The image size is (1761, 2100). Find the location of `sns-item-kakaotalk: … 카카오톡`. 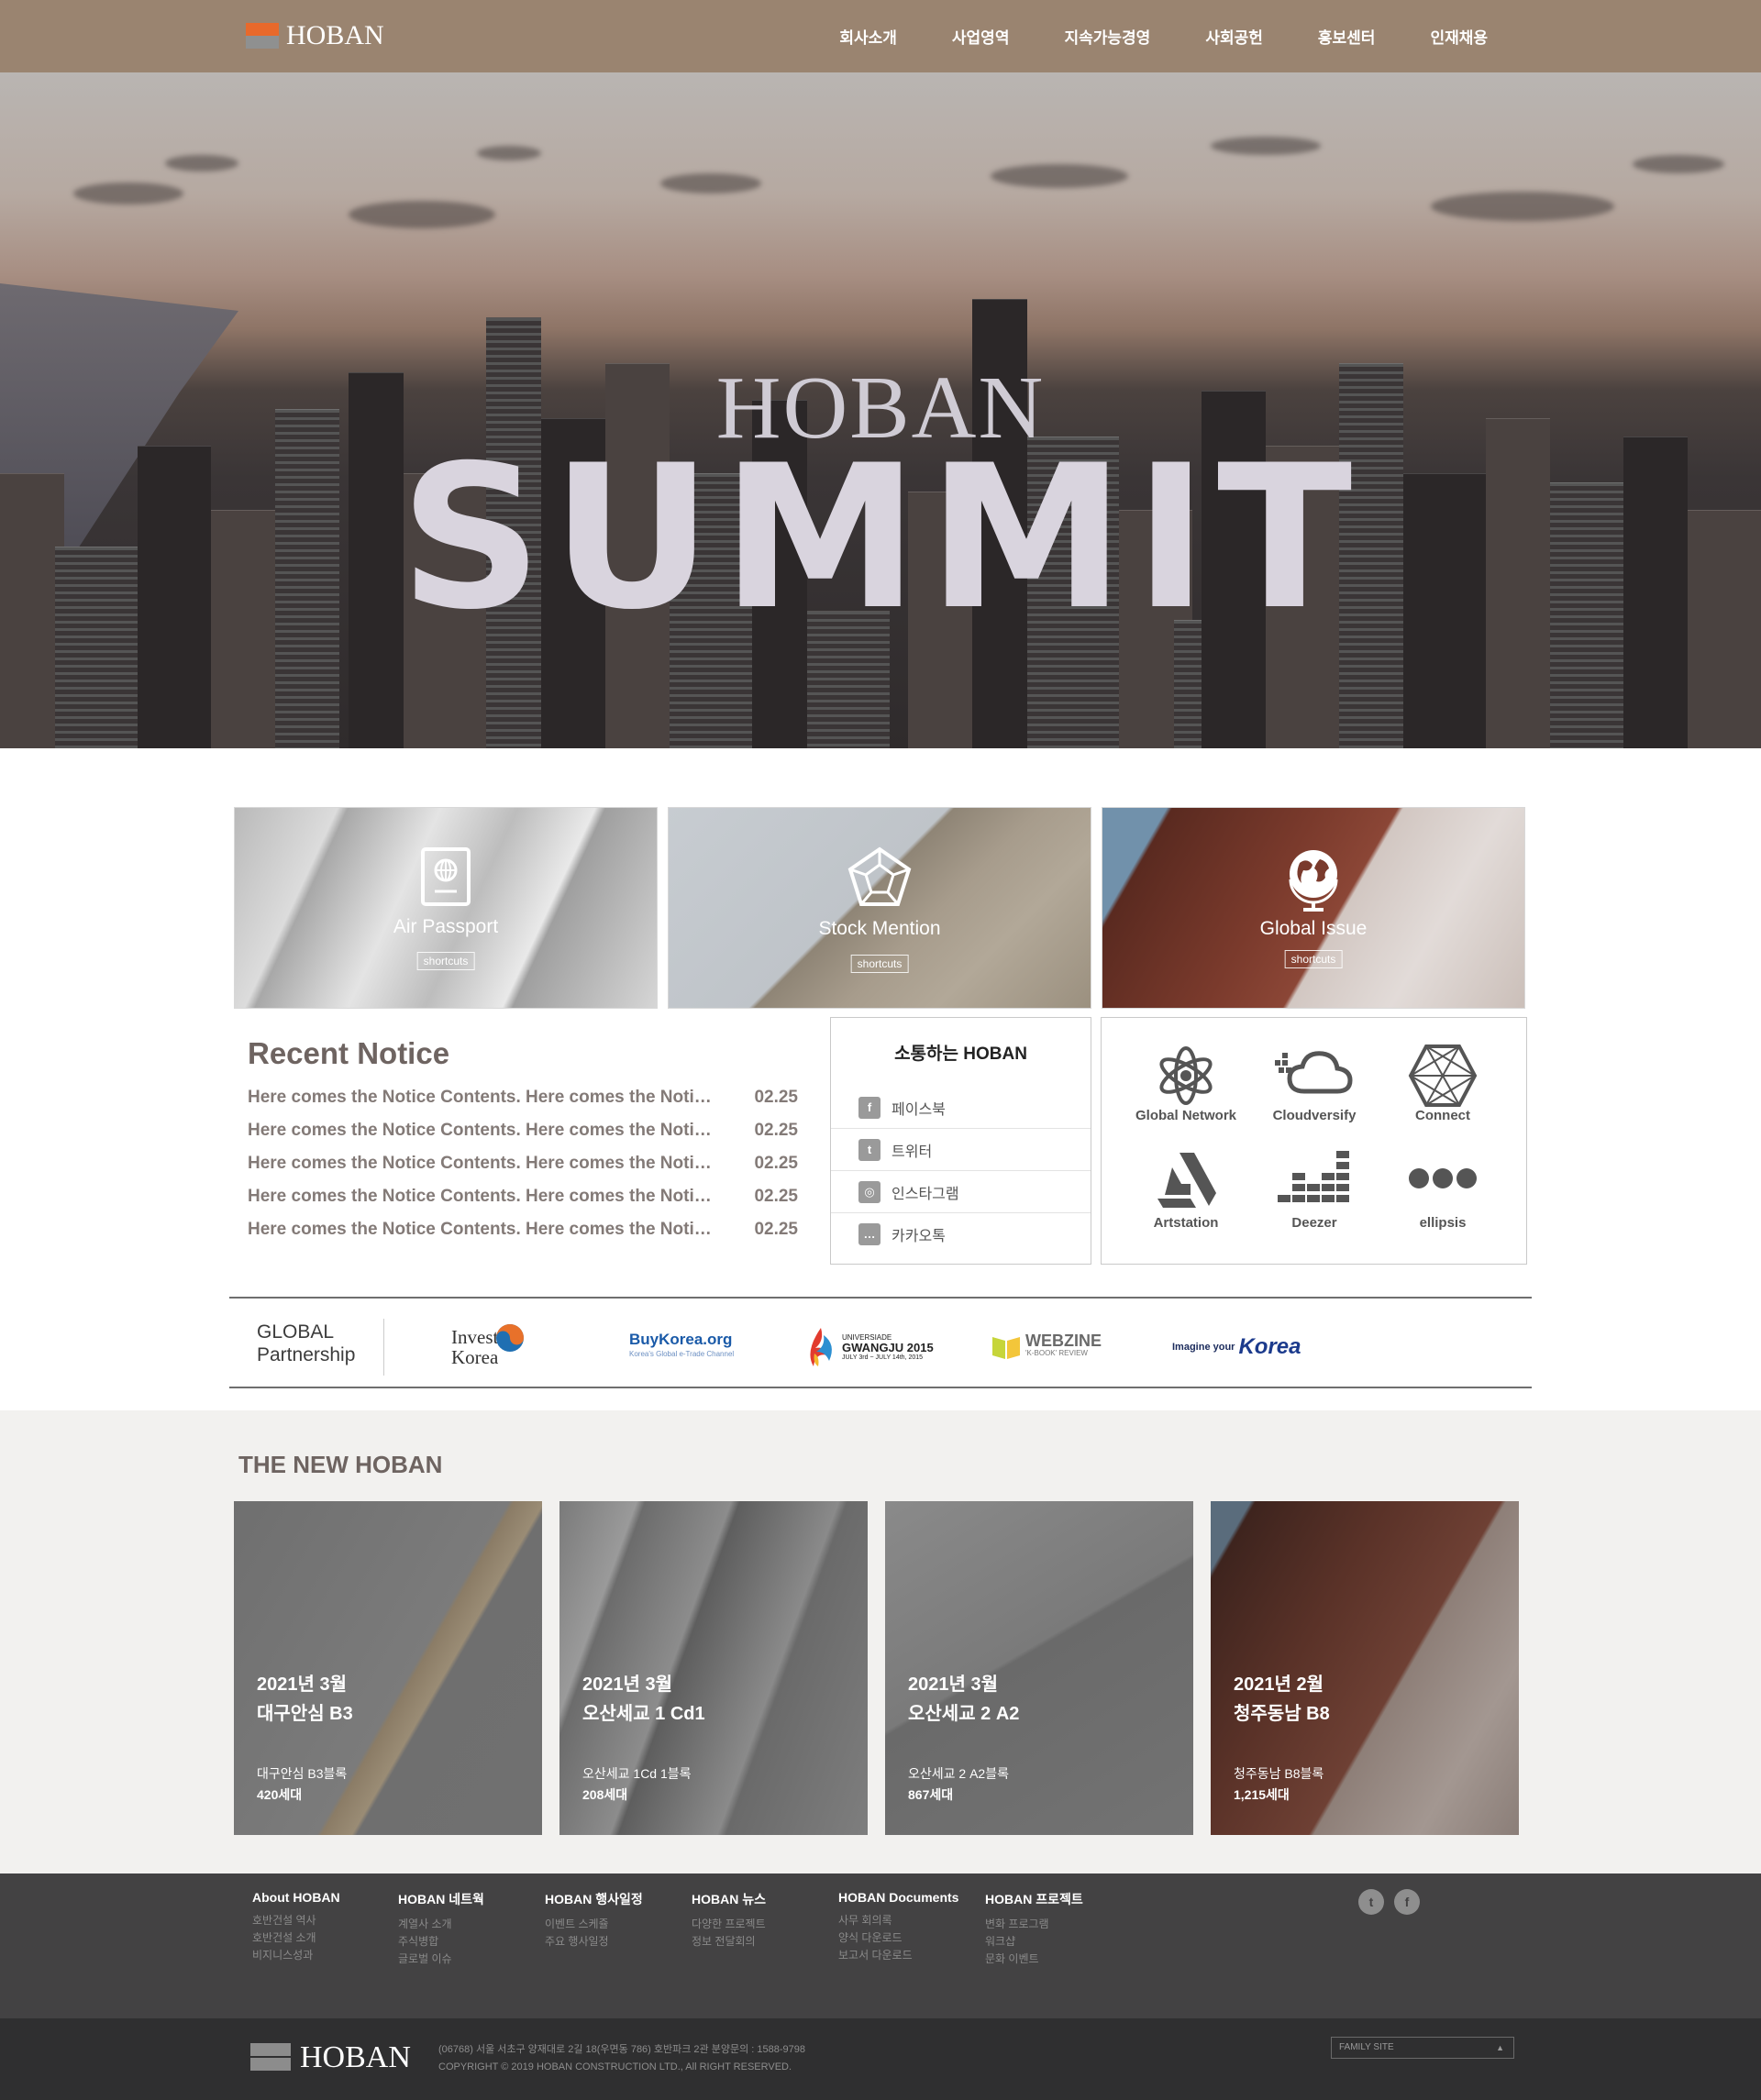

sns-item-kakaotalk: … 카카오톡 is located at coordinates (961, 1234).